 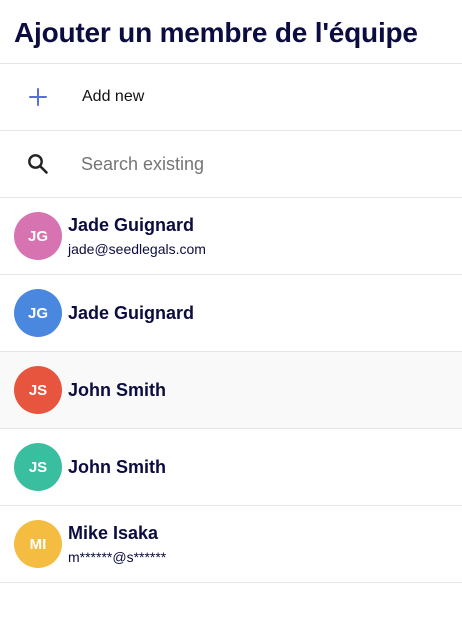 I want to click on add-new-icon-wrap, so click(x=38, y=97).